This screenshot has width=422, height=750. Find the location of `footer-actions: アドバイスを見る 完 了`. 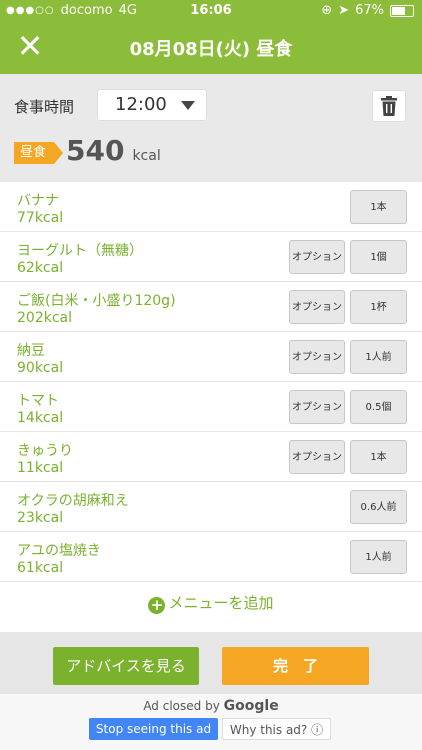

footer-actions: アドバイスを見る 完 了 is located at coordinates (211, 663).